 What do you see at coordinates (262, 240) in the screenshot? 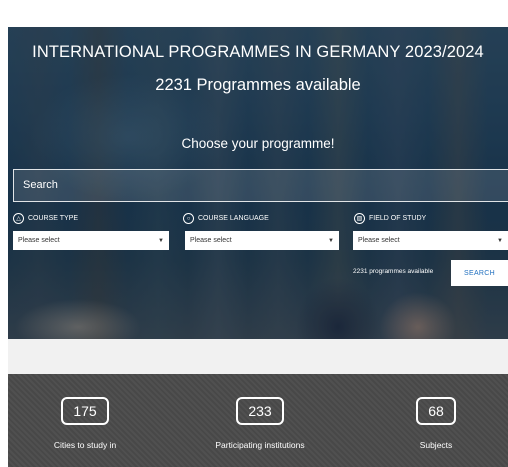
I see `course-language-select: Please select ▼` at bounding box center [262, 240].